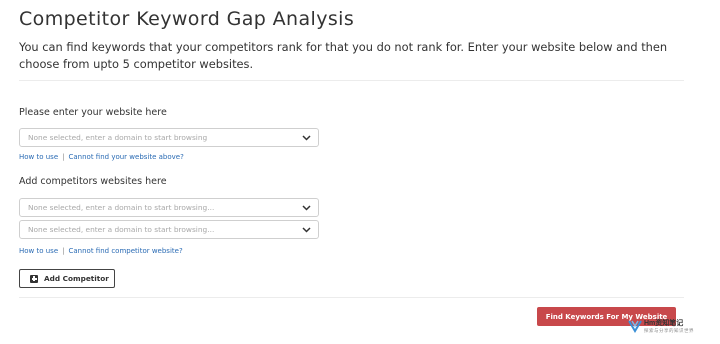 The height and width of the screenshot is (344, 720). Describe the element at coordinates (351, 297) in the screenshot. I see `divider-bottom` at that location.